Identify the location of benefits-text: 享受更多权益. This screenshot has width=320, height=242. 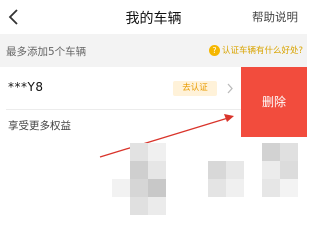
(39, 126).